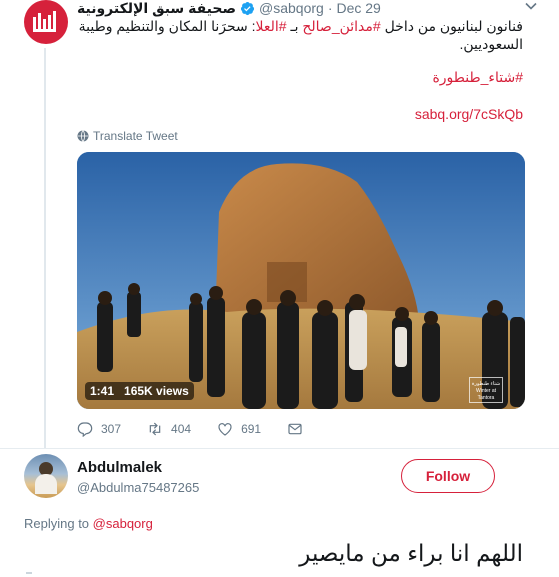 The height and width of the screenshot is (577, 559). Describe the element at coordinates (169, 429) in the screenshot. I see `retweet-button: 404` at that location.